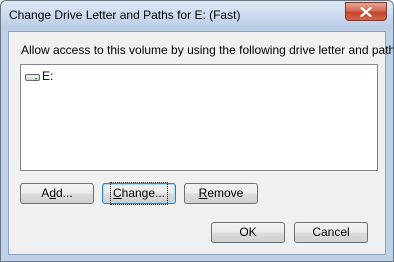 This screenshot has width=394, height=262. I want to click on ok-button-label: OK, so click(248, 232).